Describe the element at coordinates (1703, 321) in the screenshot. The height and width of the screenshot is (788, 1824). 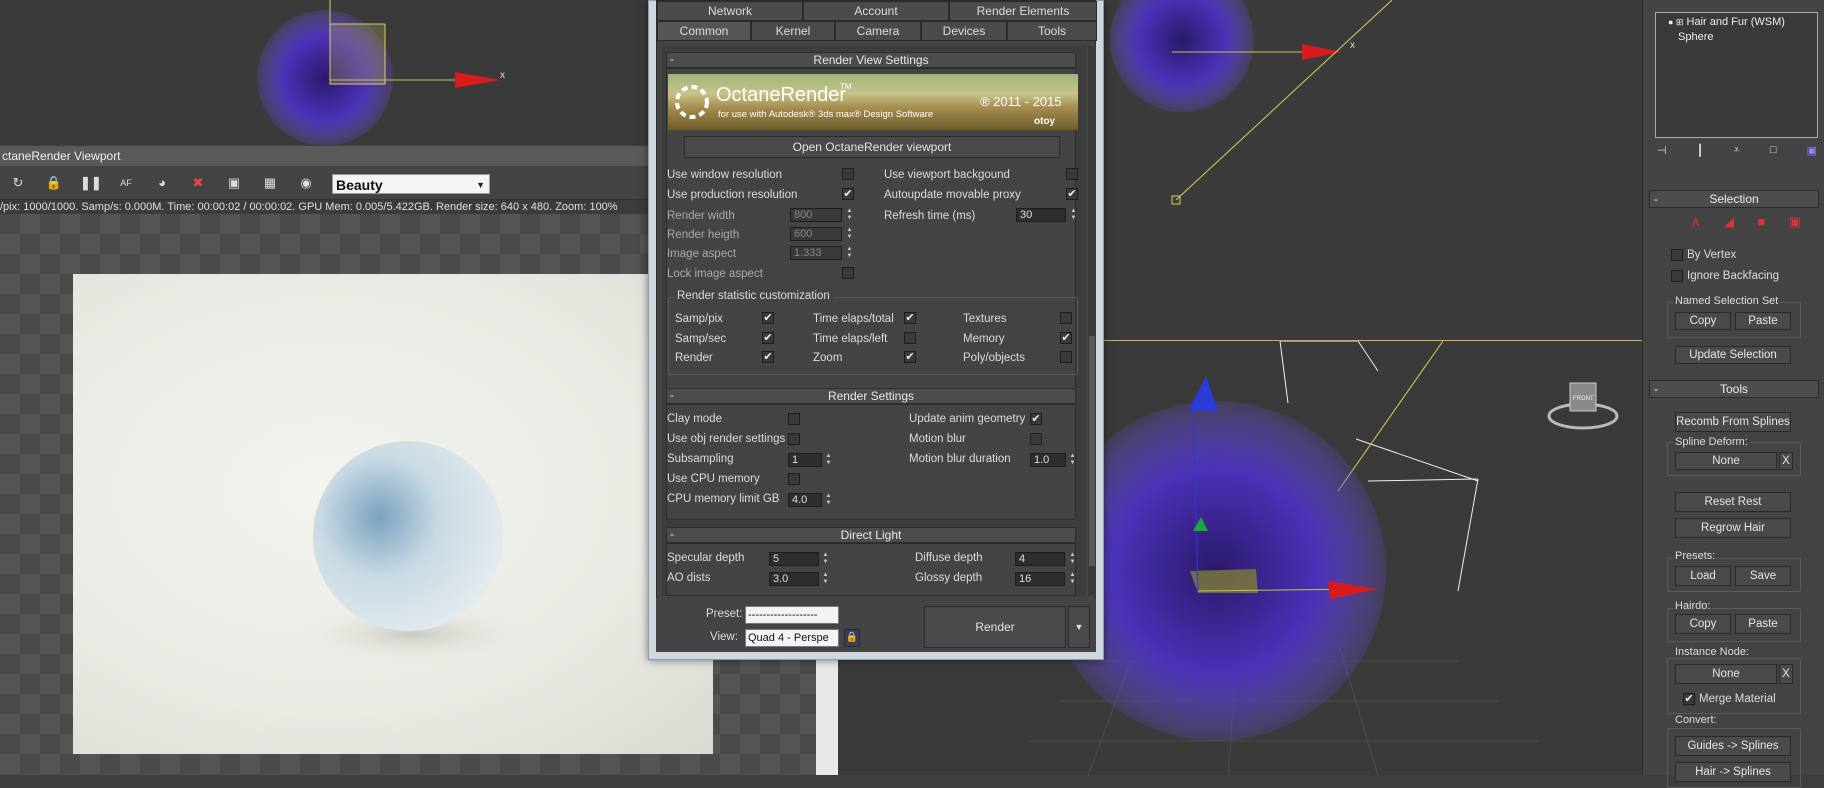
I see `selection-copy-button: Copy` at that location.